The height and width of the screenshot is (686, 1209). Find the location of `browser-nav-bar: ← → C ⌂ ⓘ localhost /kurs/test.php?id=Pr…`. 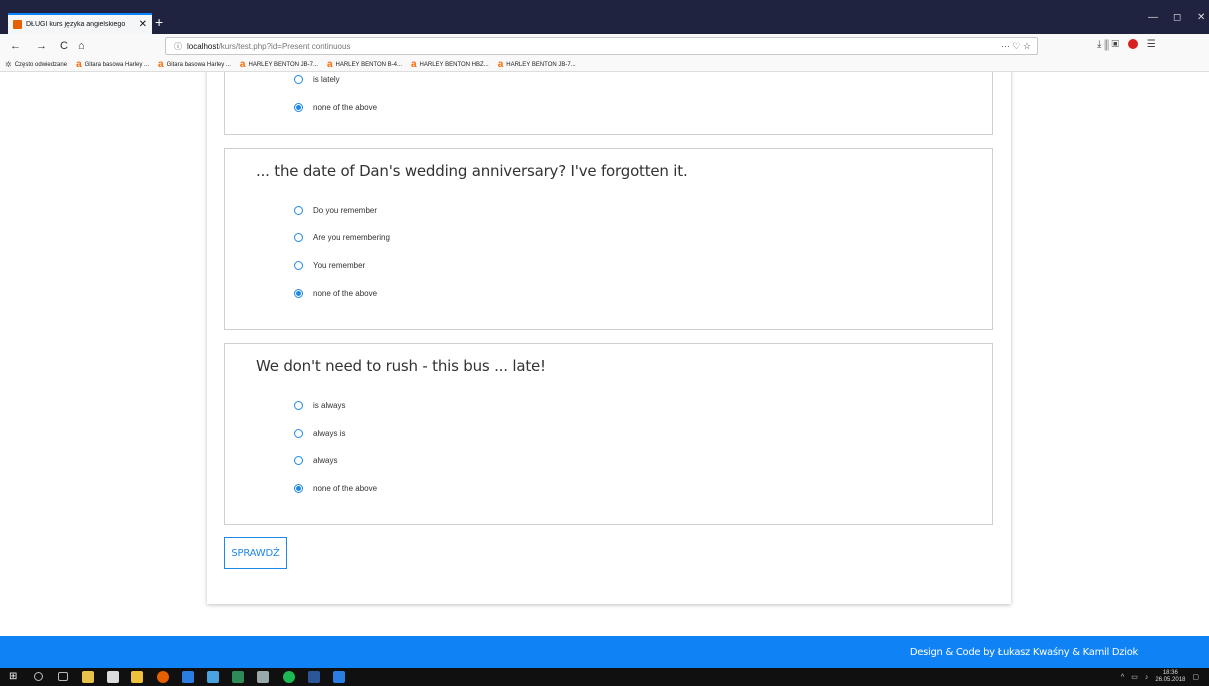

browser-nav-bar: ← → C ⌂ ⓘ localhost /kurs/test.php?id=Pr… is located at coordinates (604, 46).